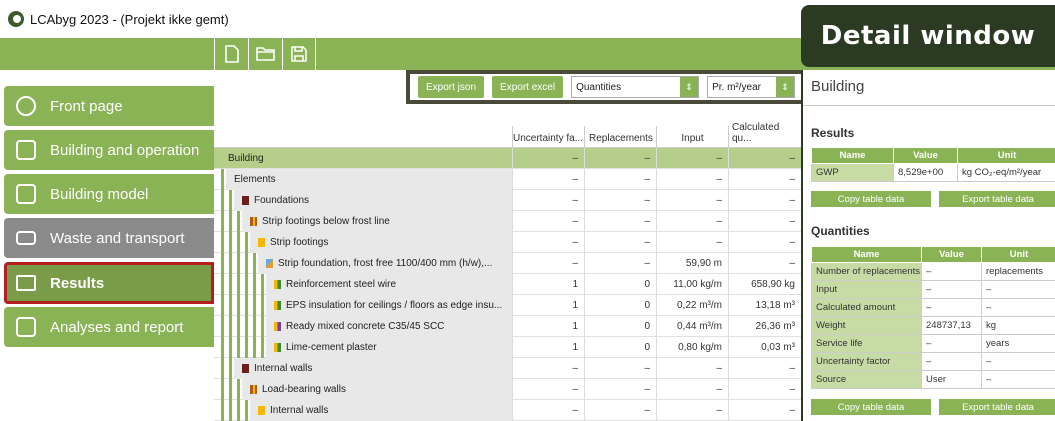 The width and height of the screenshot is (1055, 421). I want to click on results-value: 8,529e+00, so click(925, 172).